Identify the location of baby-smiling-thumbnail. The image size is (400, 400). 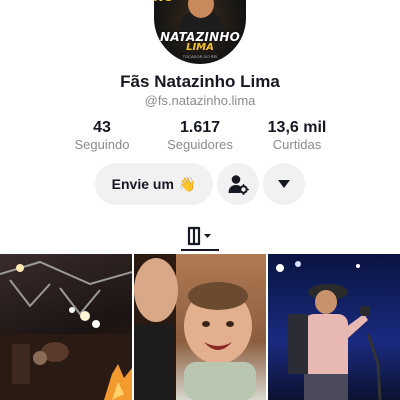
(195, 327).